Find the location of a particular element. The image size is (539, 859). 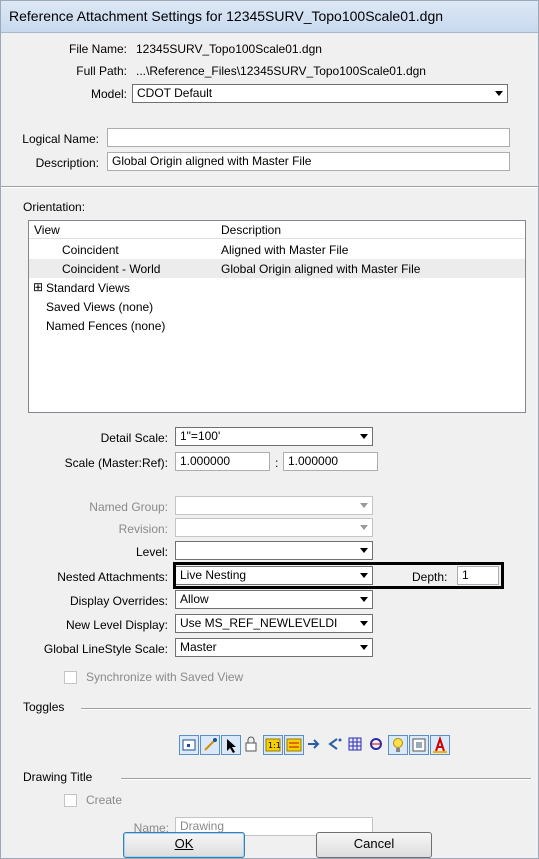

new-level-display-dropdown: Use MS_REF_NEWLEVELDI is located at coordinates (274, 623).